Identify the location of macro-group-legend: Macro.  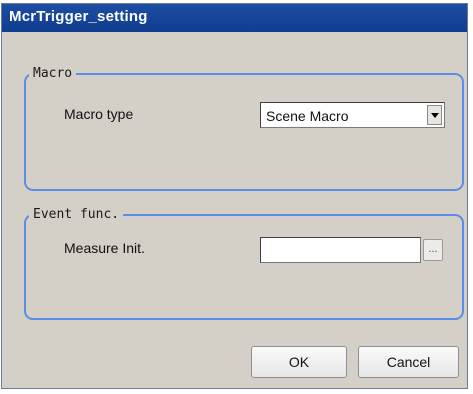
(53, 73).